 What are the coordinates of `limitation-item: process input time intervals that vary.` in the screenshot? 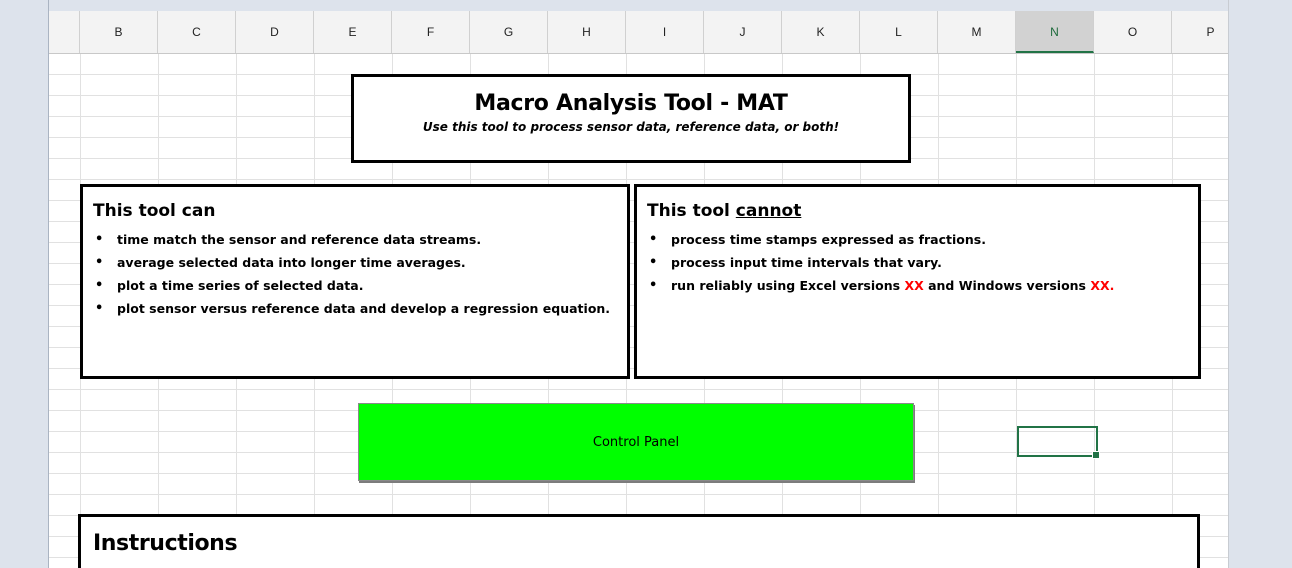 It's located at (922, 262).